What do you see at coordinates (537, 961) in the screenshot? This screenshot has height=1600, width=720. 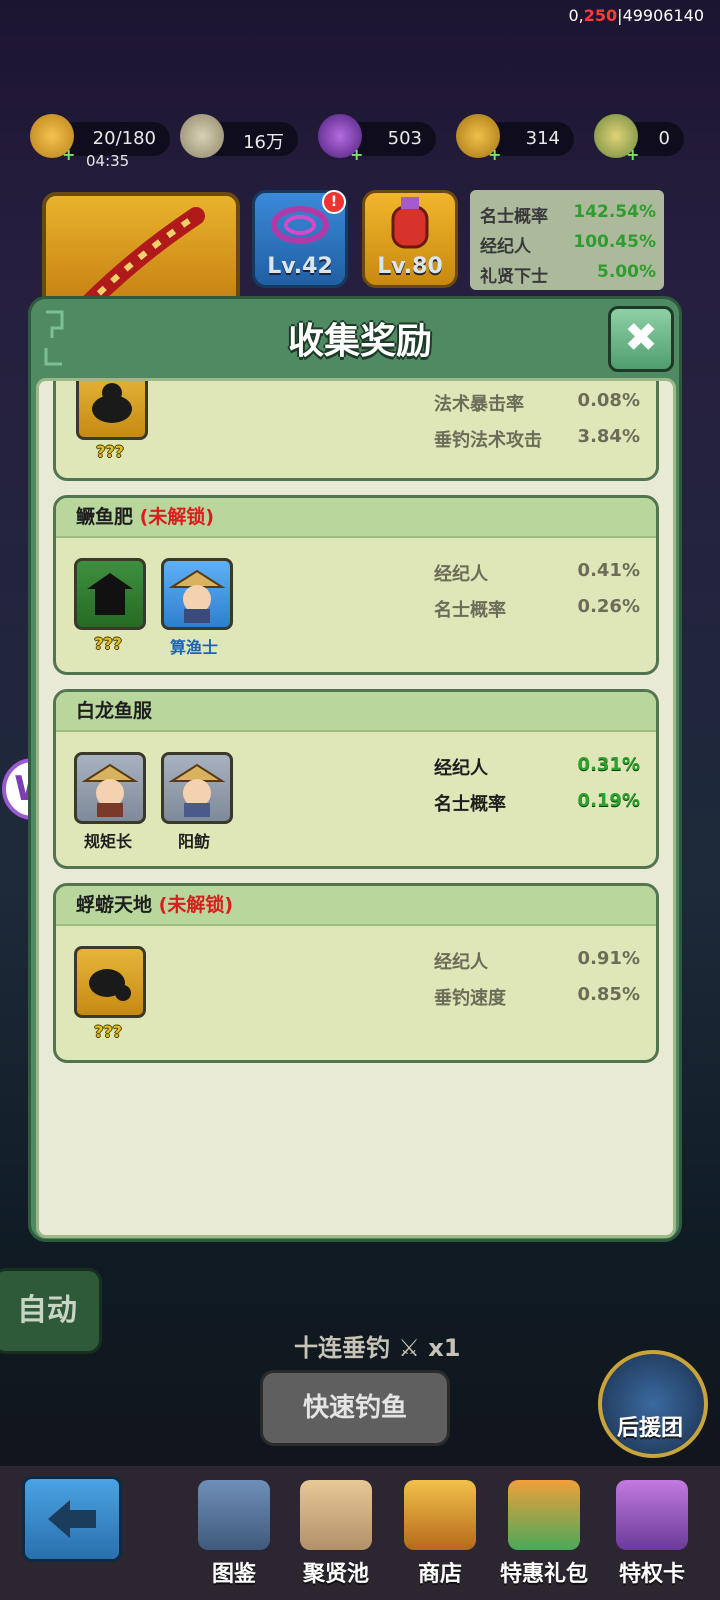 I see `stat-row: 经纪人 0.91%` at bounding box center [537, 961].